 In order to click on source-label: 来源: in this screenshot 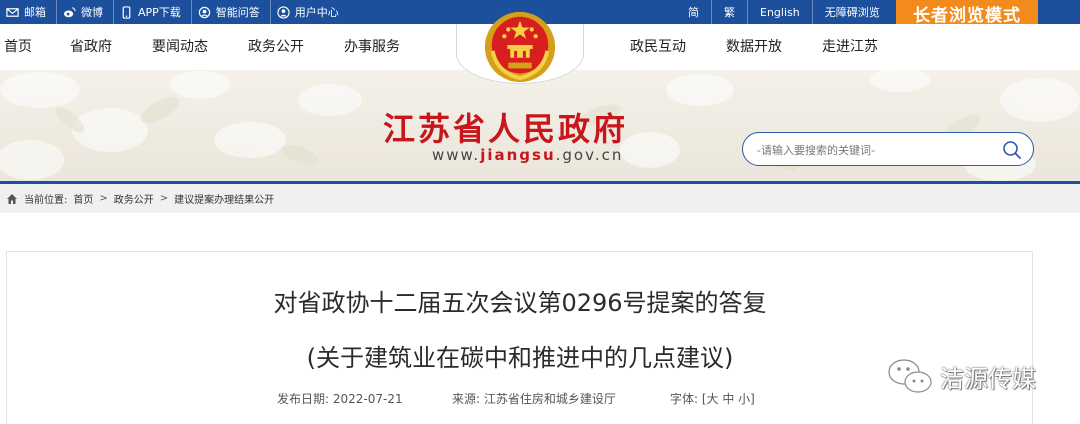, I will do `click(466, 399)`.